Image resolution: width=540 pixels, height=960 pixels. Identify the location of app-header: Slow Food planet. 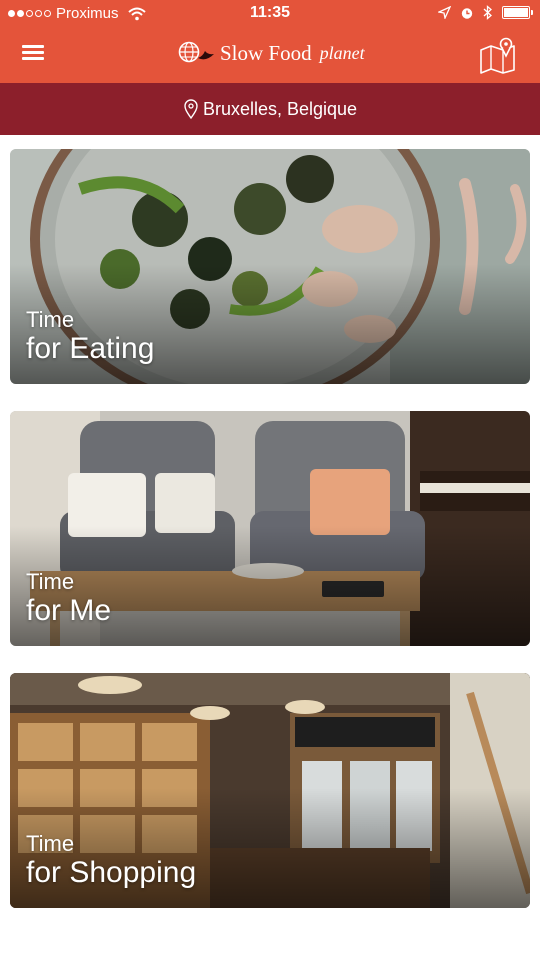
(270, 55).